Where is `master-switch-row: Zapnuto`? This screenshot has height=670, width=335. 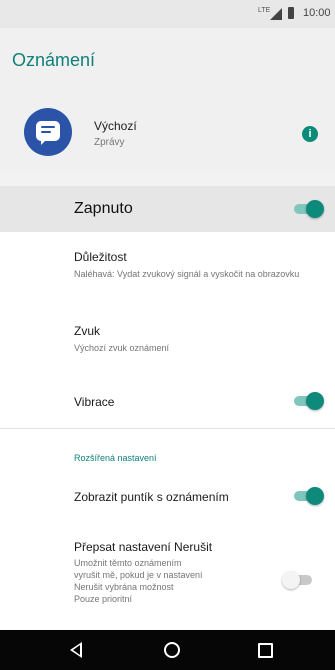 master-switch-row: Zapnuto is located at coordinates (167, 209).